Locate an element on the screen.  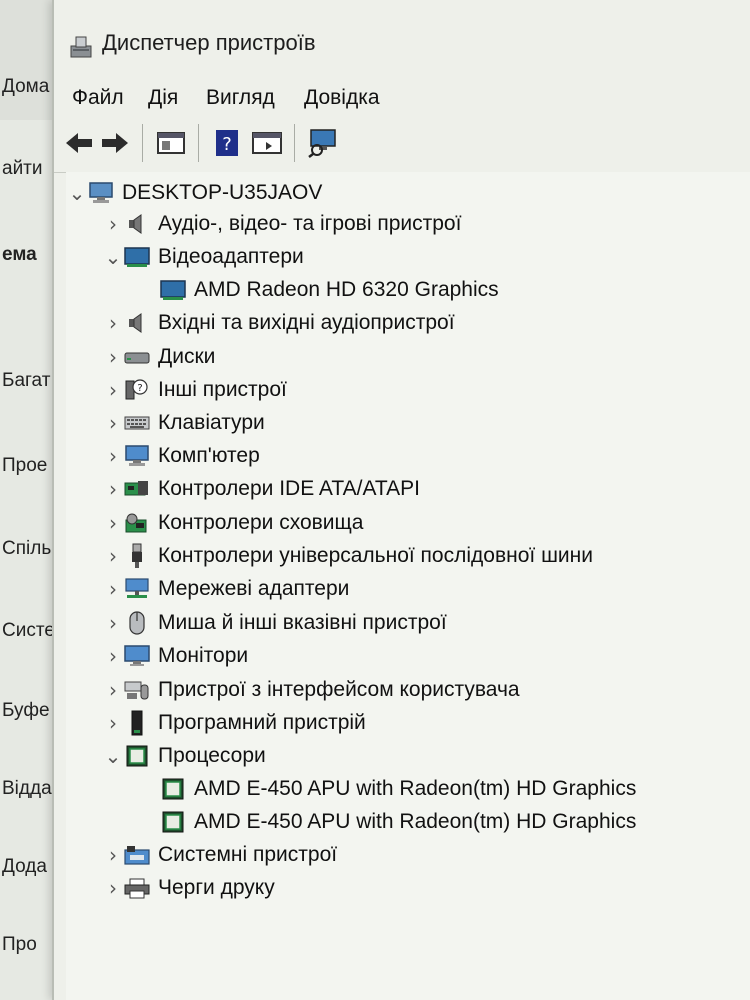
unknown-device-icon: ? is located at coordinates (137, 390).